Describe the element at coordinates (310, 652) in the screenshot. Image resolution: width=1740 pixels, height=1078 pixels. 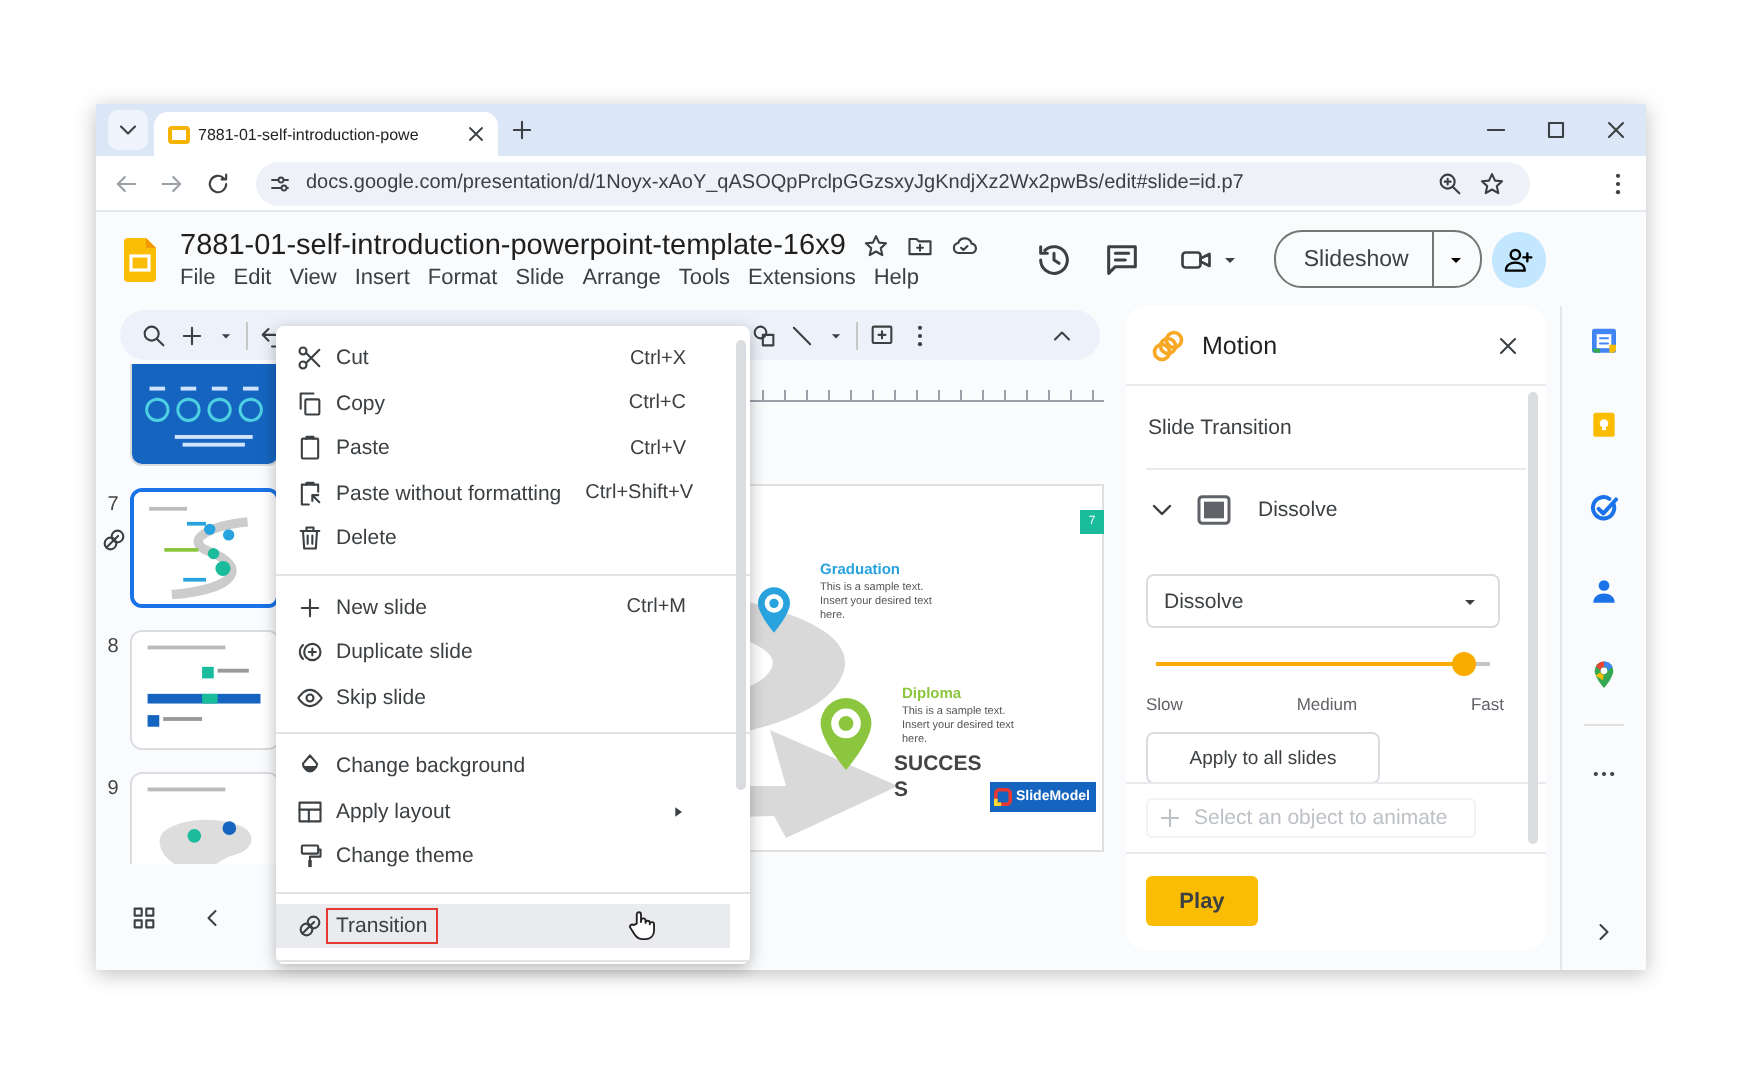
I see `duplicate-icon` at that location.